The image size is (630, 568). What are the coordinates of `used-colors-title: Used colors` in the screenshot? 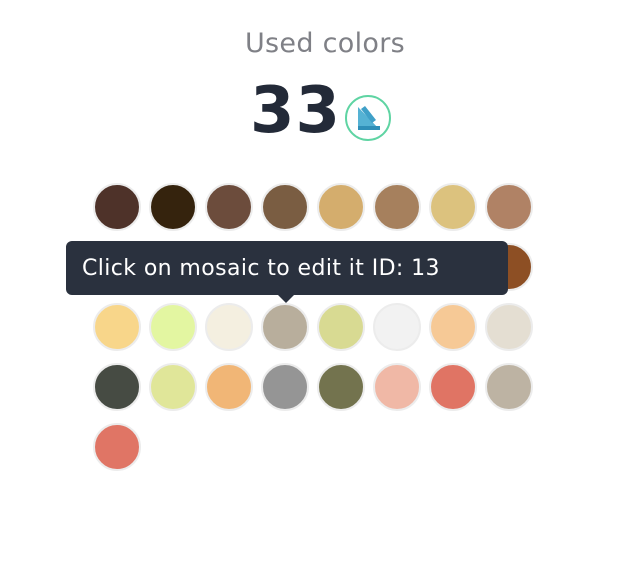 It's located at (324, 43).